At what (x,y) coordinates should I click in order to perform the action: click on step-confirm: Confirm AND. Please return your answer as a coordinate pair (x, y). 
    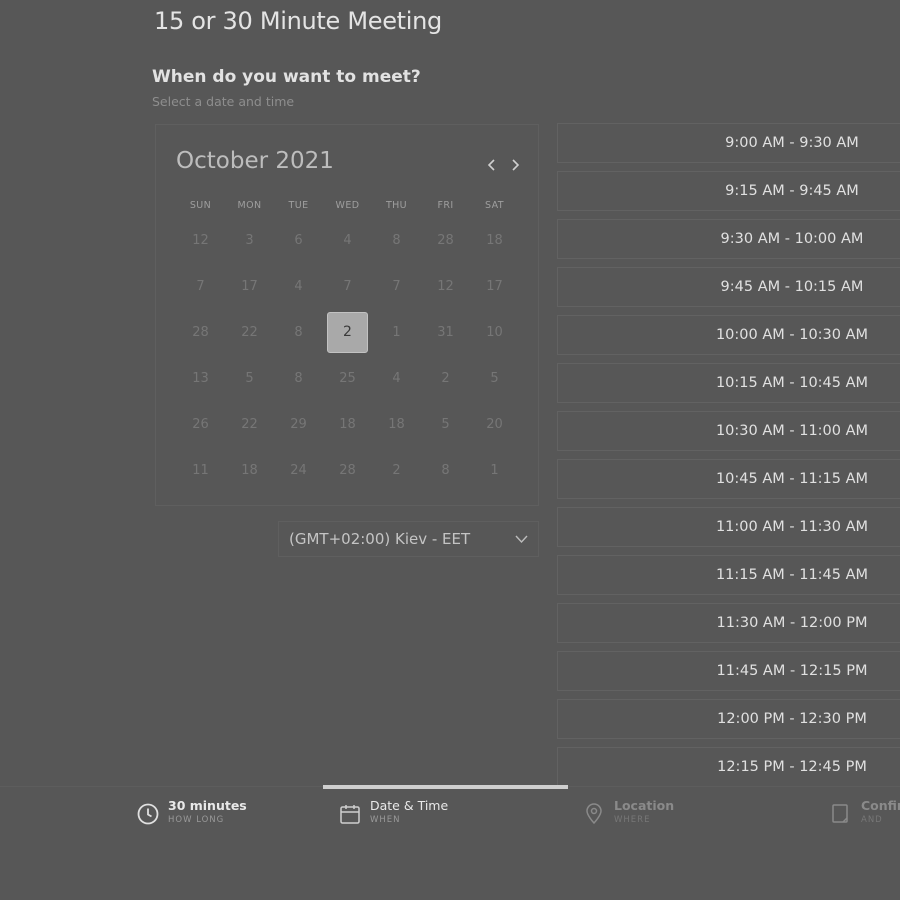
    Looking at the image, I should click on (864, 812).